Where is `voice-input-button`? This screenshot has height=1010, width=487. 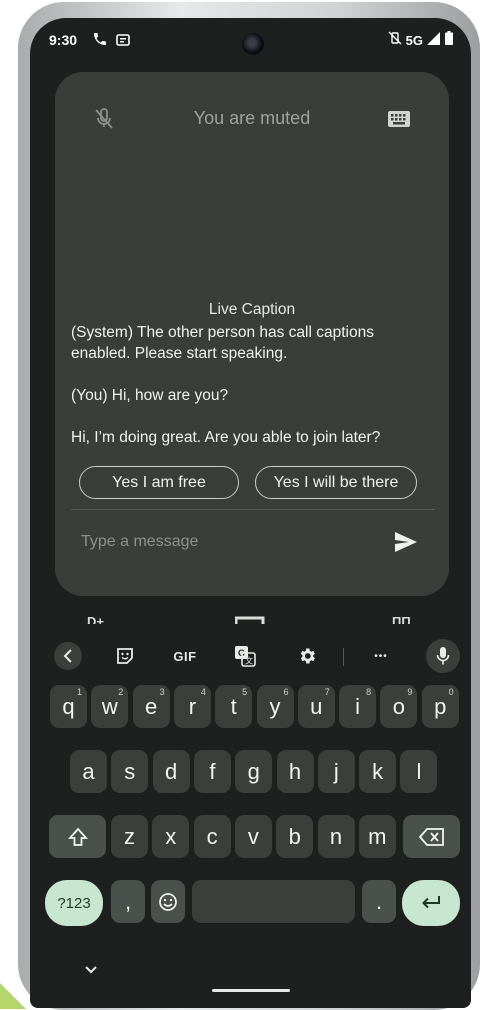
voice-input-button is located at coordinates (443, 656).